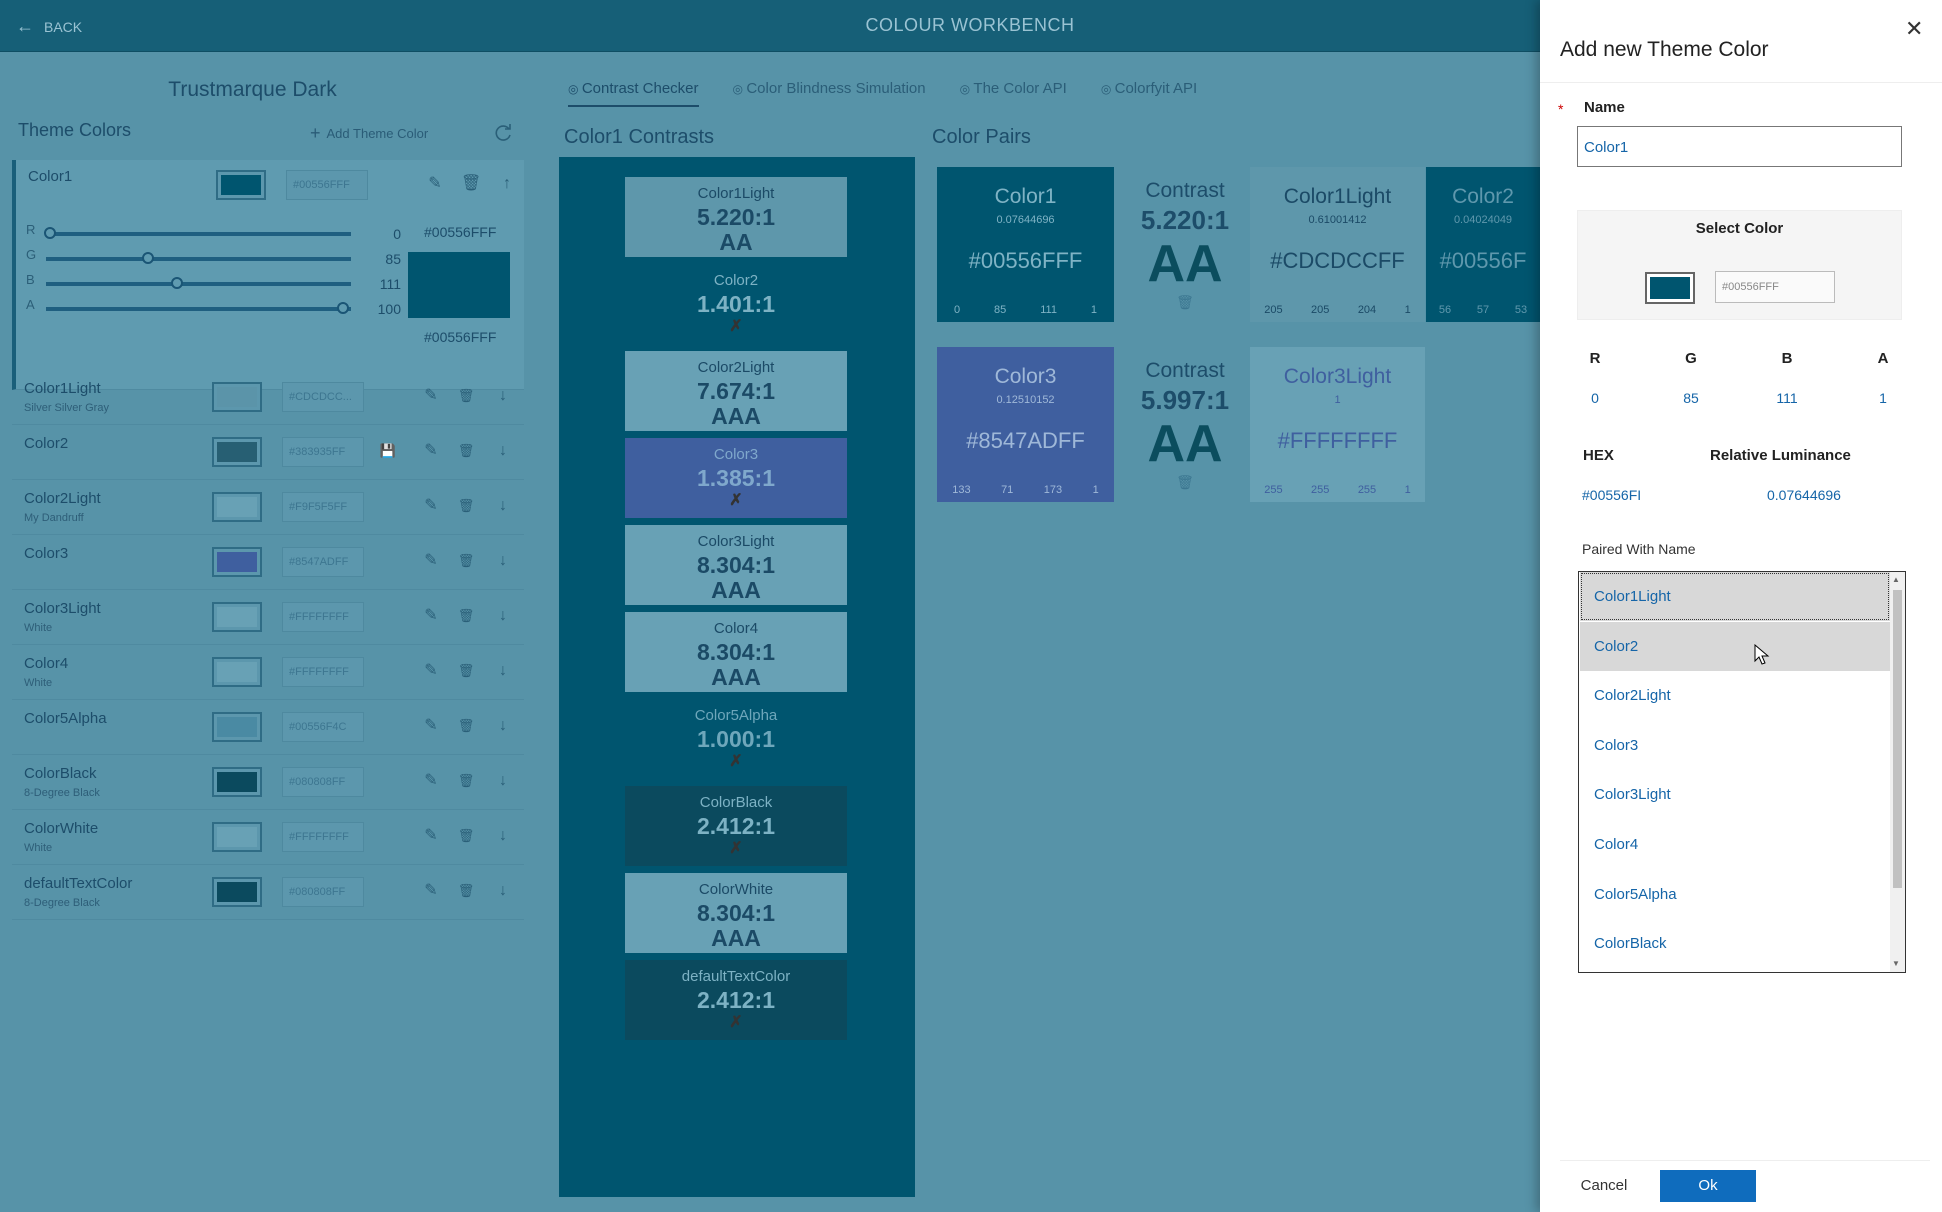 The width and height of the screenshot is (1942, 1212). What do you see at coordinates (268, 783) in the screenshot?
I see `theme-color-row: ColorBlack 8-Degree Black #080808FF ✎ 🗑 ↓` at bounding box center [268, 783].